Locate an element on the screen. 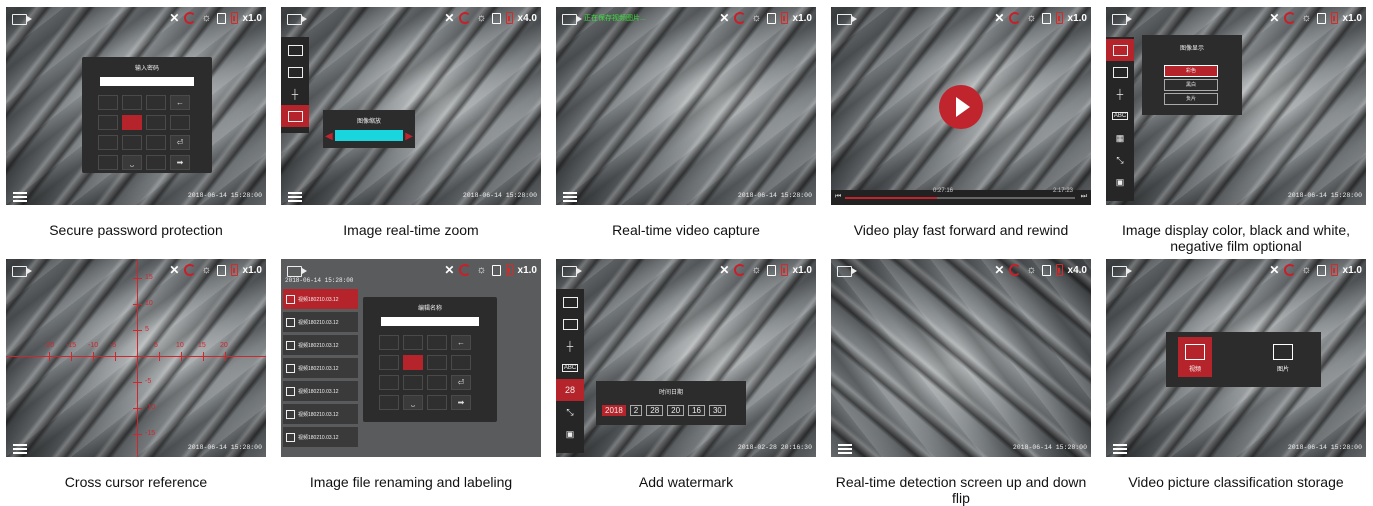  play-icon is located at coordinates (961, 107).